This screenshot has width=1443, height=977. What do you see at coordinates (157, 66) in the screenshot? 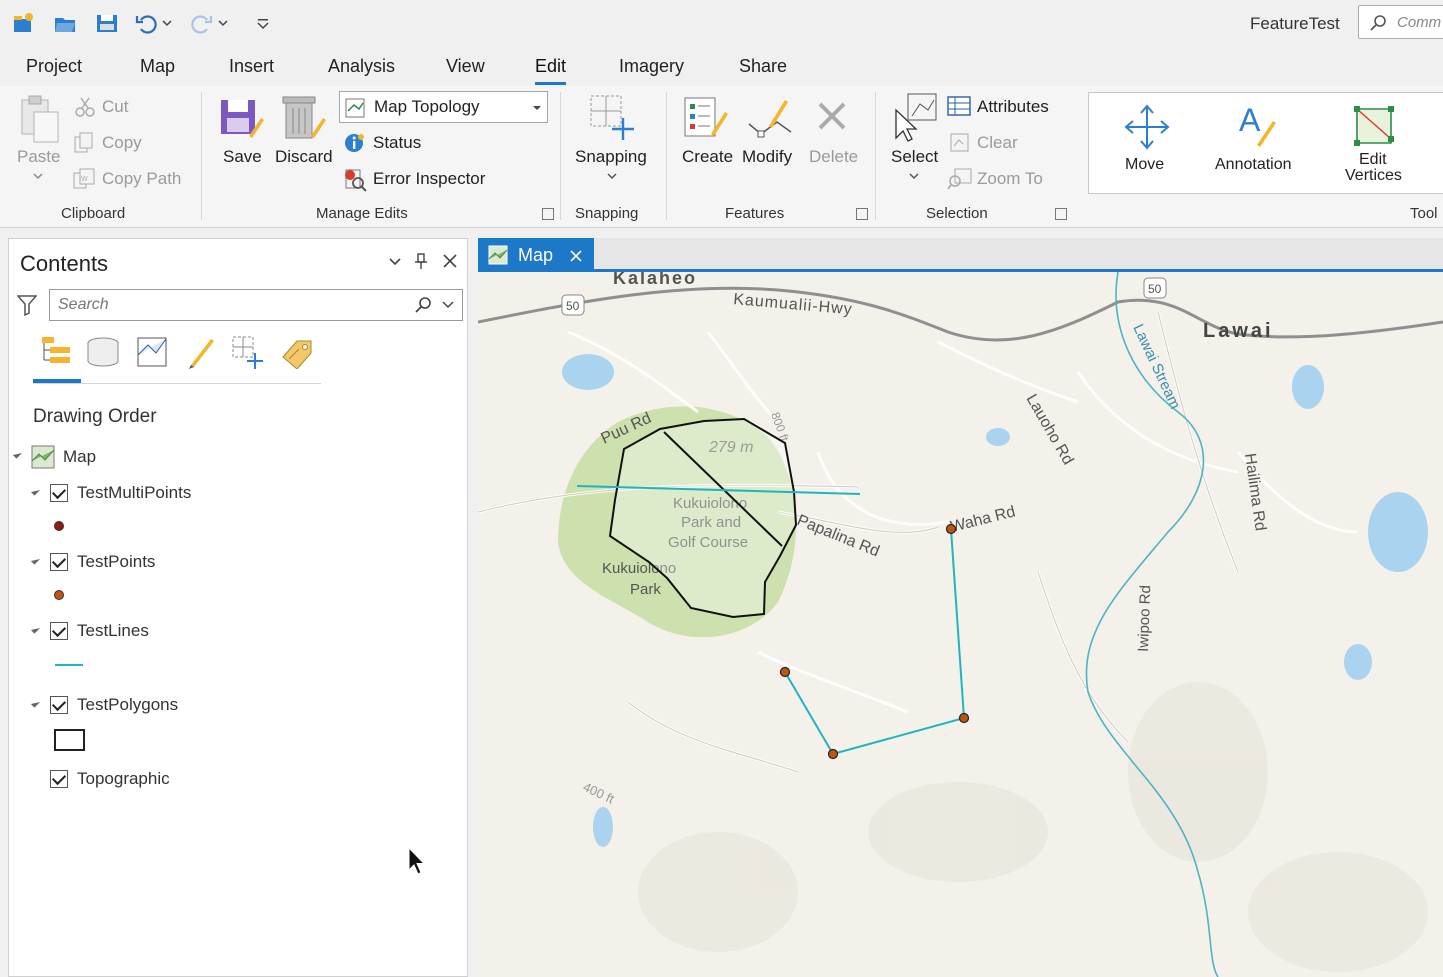
I see `tab-map: Map` at bounding box center [157, 66].